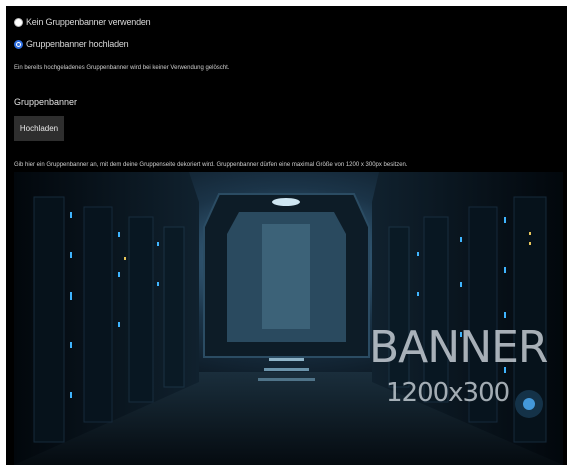  I want to click on radio-option-upload-banner: Gruppenbanner hochladen, so click(71, 44).